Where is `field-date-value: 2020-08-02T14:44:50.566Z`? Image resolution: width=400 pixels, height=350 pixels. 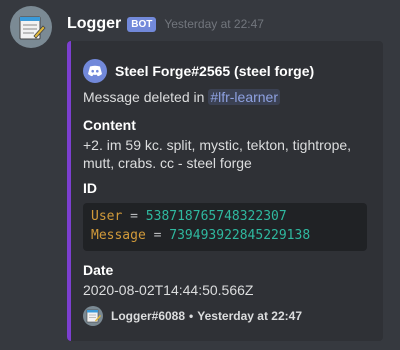 field-date-value: 2020-08-02T14:44:50.566Z is located at coordinates (168, 290).